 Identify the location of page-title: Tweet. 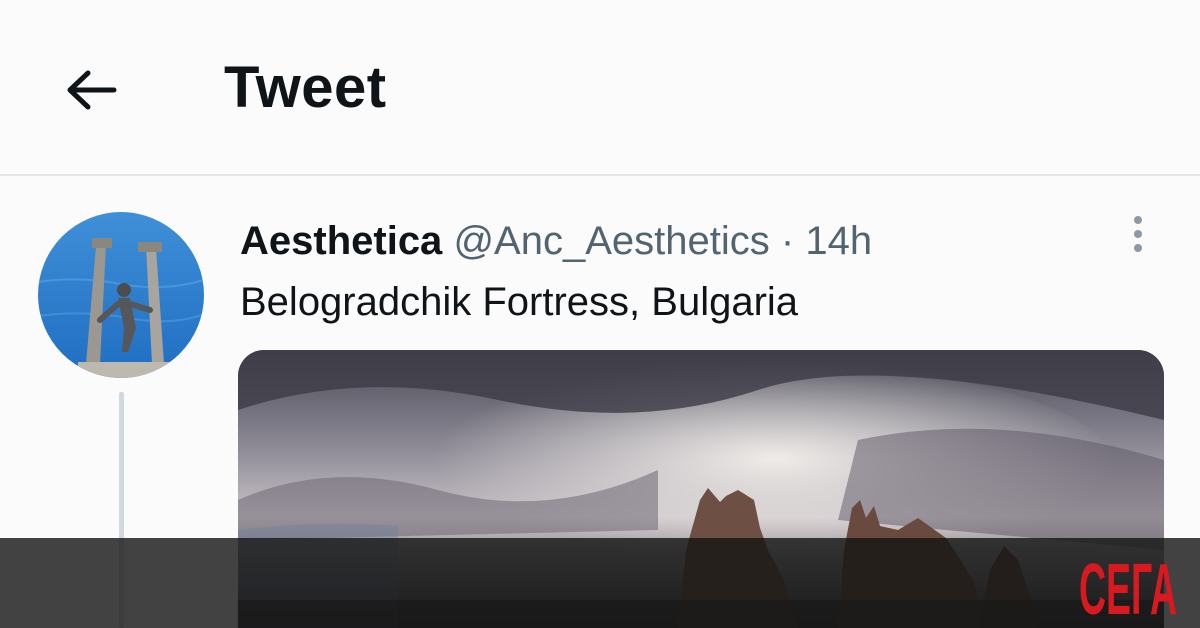
(305, 87).